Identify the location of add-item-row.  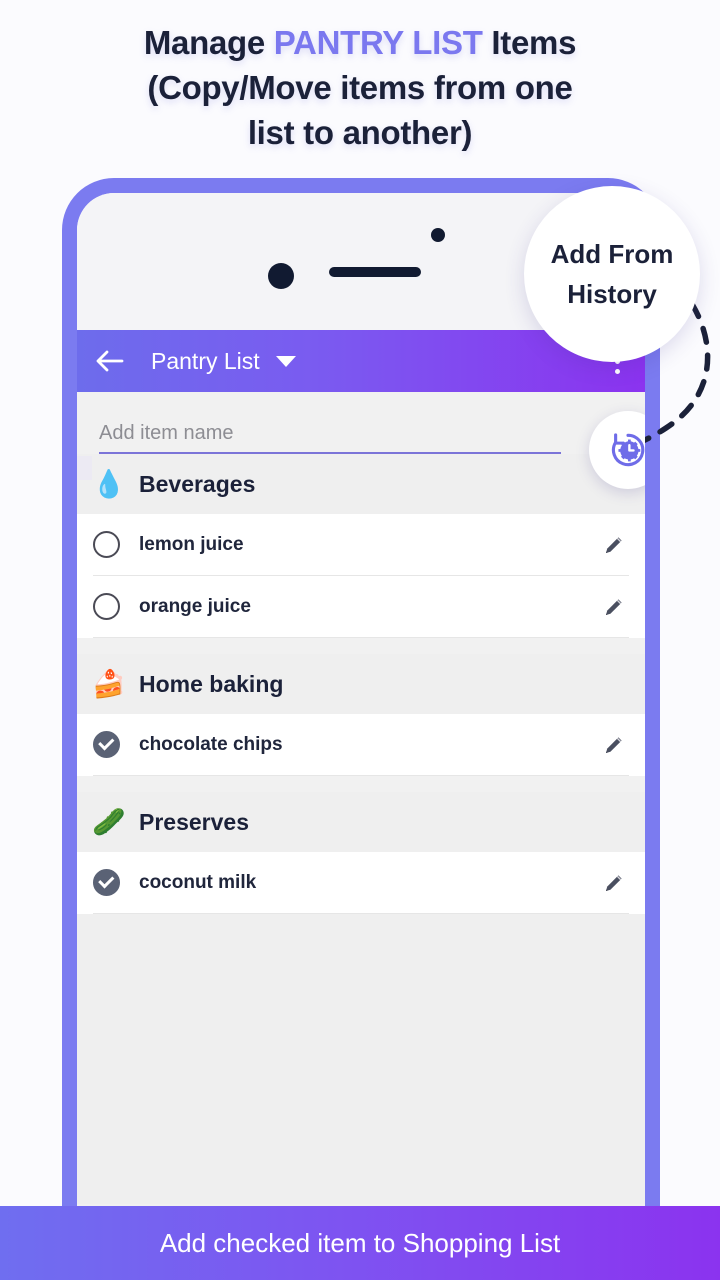
(361, 423).